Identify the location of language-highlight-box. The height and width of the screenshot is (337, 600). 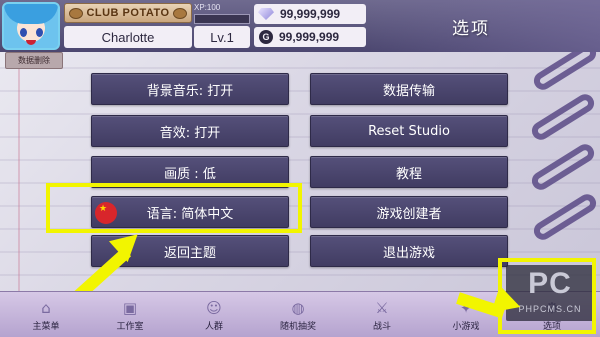
(174, 208).